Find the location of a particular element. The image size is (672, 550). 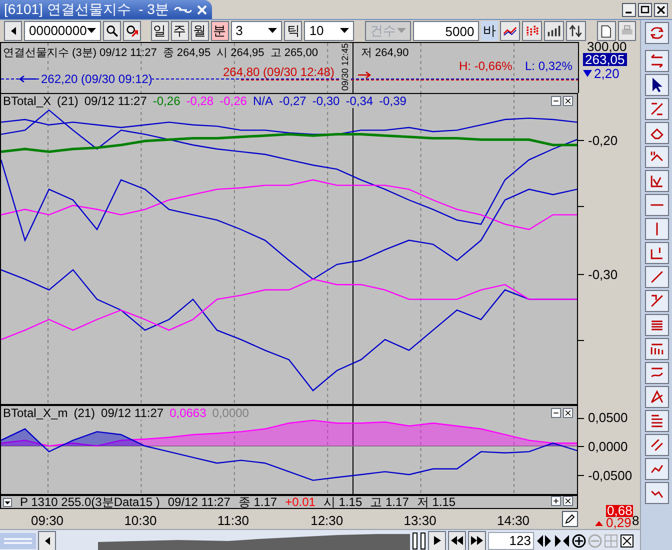

cursor-time-label: 09/30 12:45 is located at coordinates (345, 67).